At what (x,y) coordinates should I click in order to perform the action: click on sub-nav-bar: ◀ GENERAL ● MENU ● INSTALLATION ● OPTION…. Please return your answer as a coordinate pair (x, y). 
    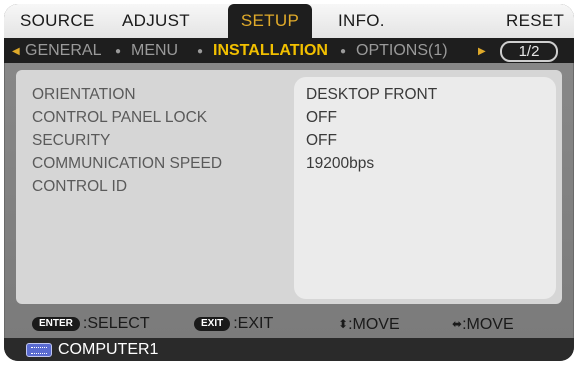
    Looking at the image, I should click on (289, 50).